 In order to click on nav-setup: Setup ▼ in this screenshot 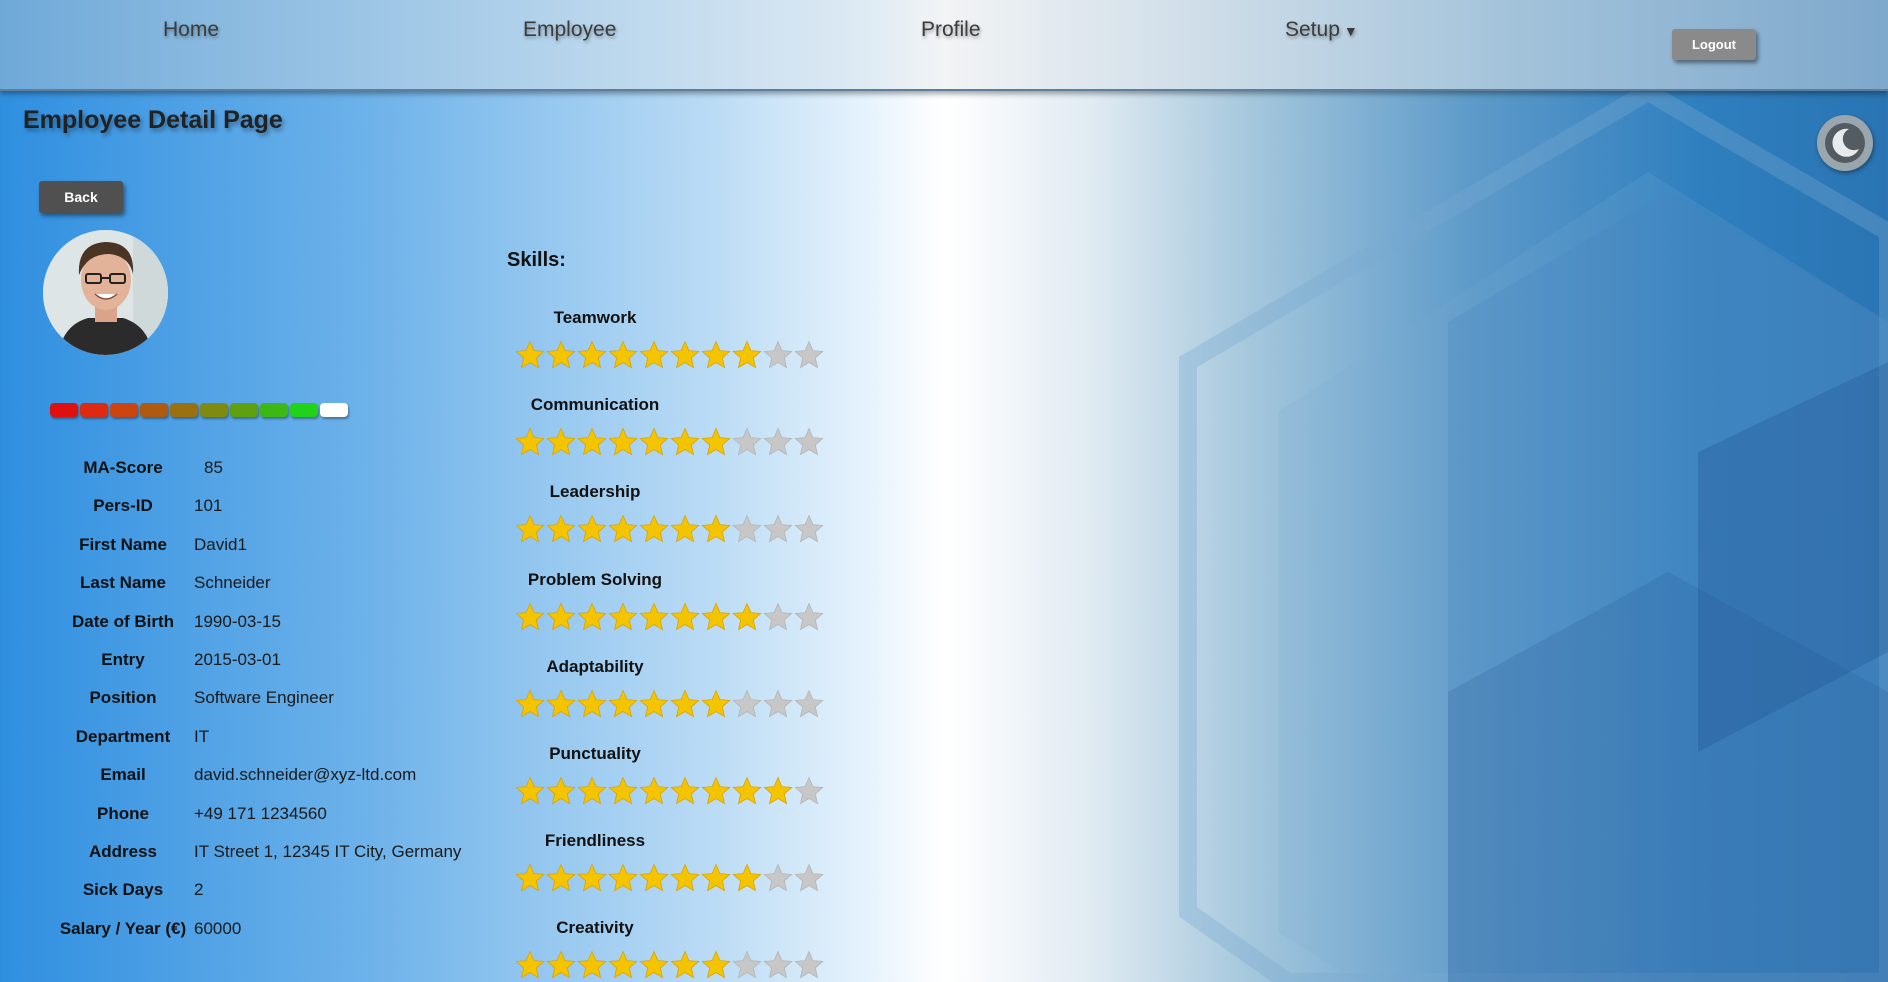, I will do `click(1321, 30)`.